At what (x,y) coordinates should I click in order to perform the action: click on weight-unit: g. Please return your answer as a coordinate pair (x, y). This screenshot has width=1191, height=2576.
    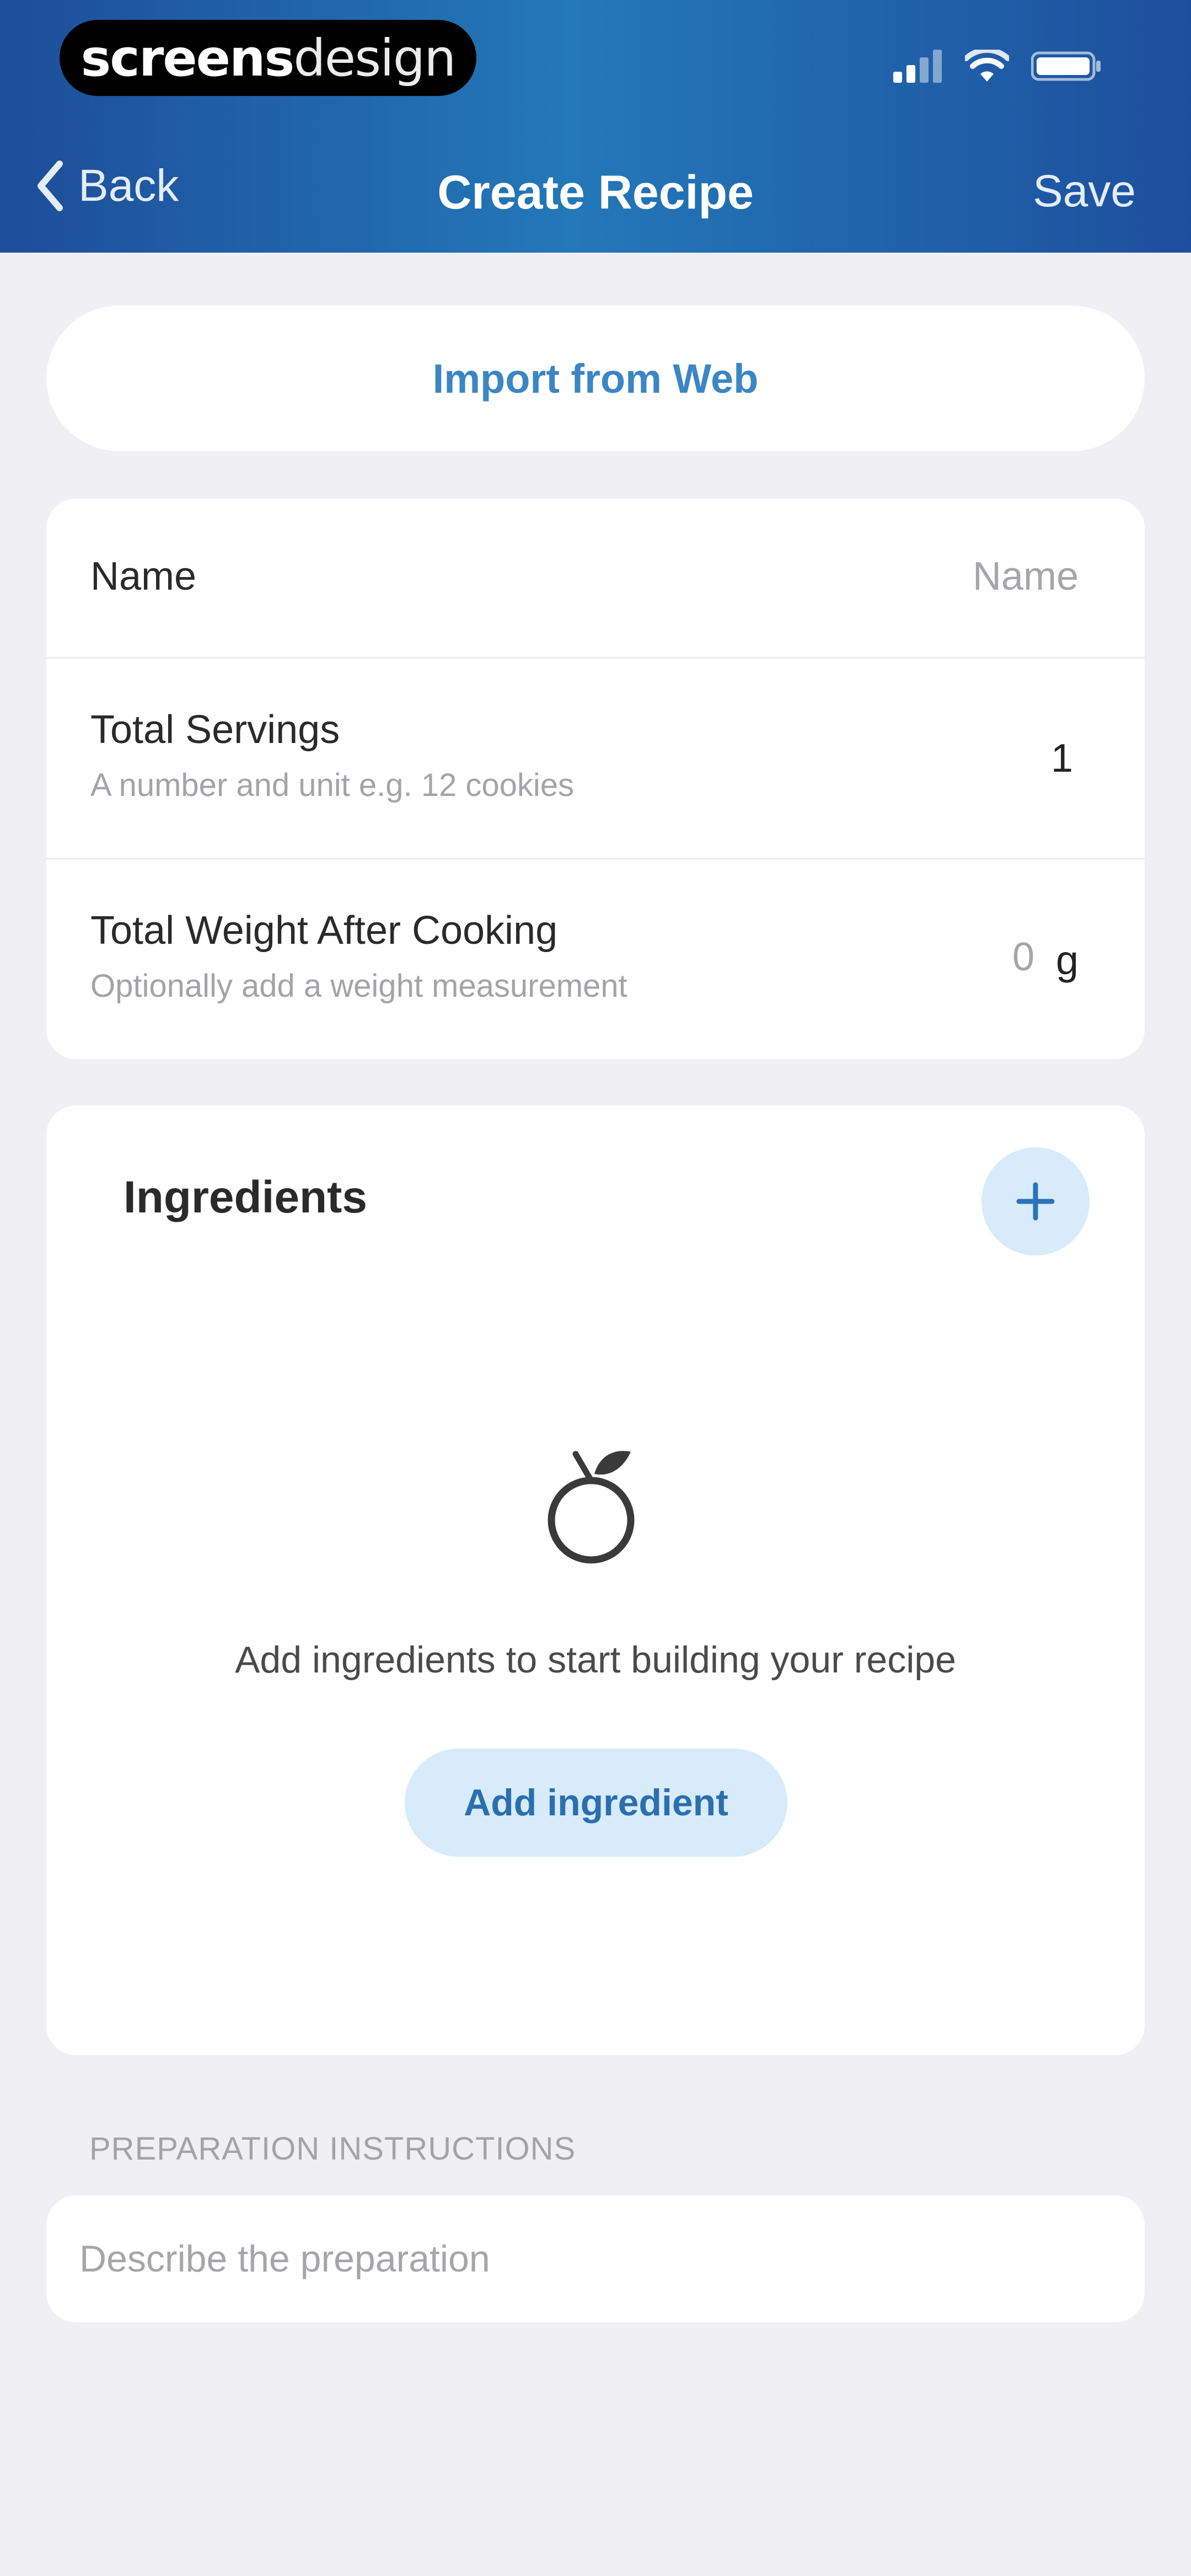
    Looking at the image, I should click on (1067, 960).